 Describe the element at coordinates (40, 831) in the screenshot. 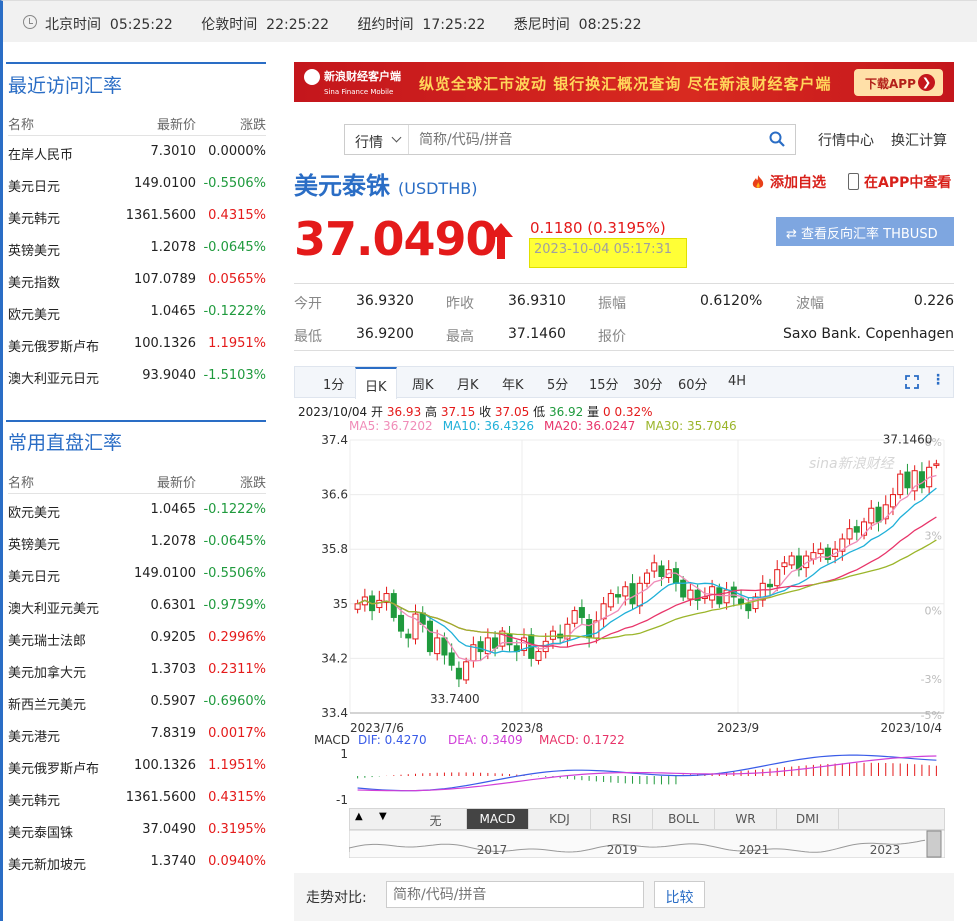

I see `rate-name: 美元泰国铢` at that location.